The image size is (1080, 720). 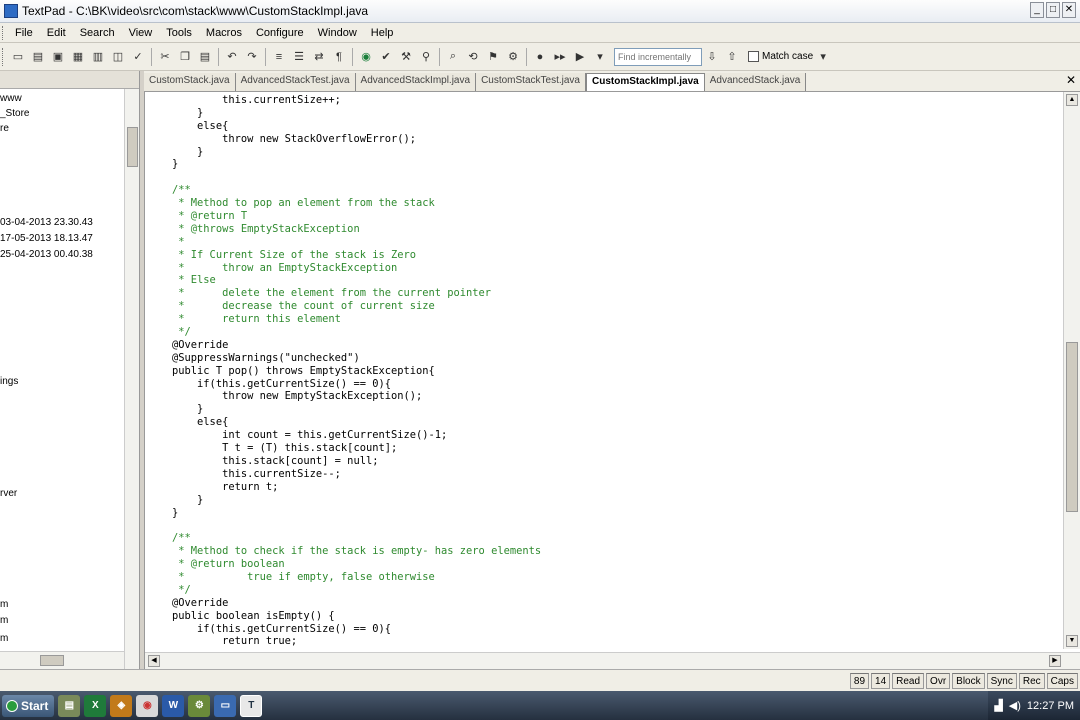 What do you see at coordinates (604, 435) in the screenshot?
I see `code-line: int count = this.getCurrentSize()-1;` at bounding box center [604, 435].